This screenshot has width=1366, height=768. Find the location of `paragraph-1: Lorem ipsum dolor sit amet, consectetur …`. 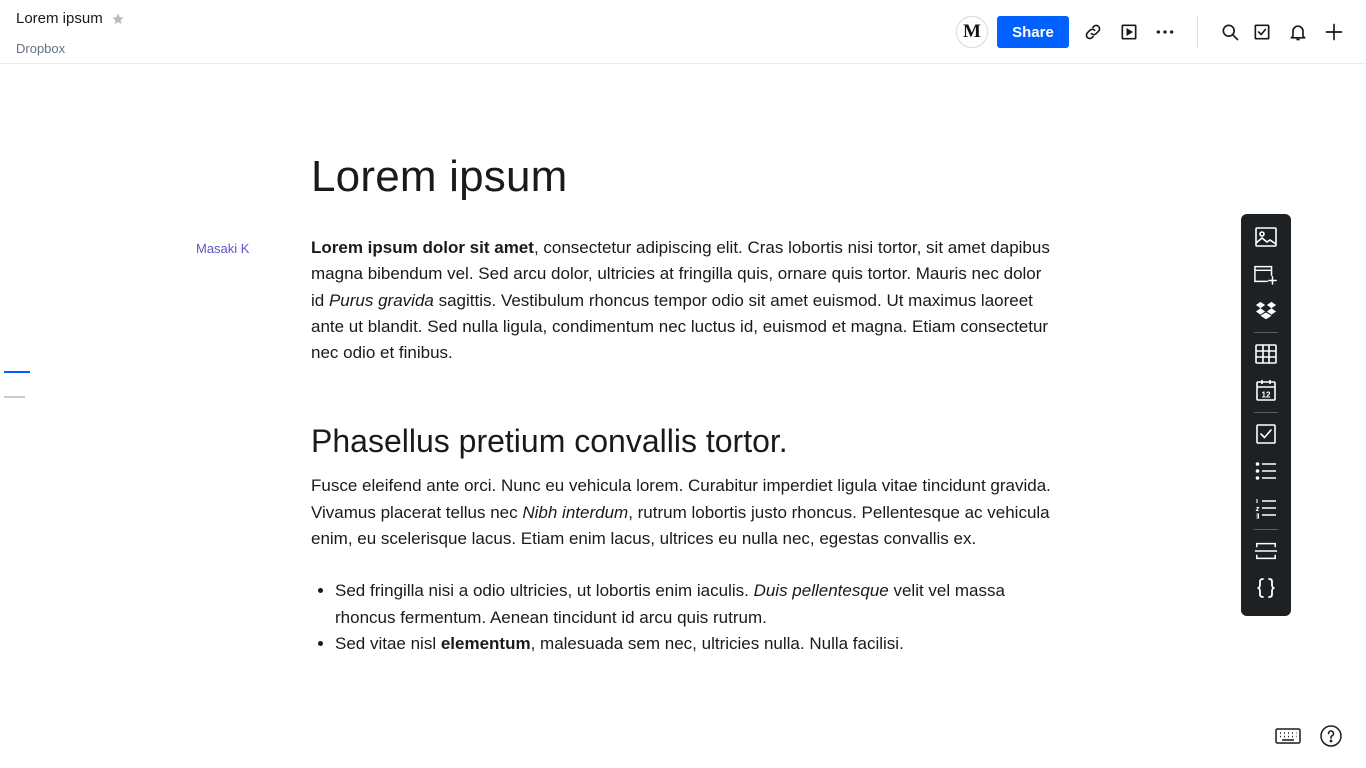

paragraph-1: Lorem ipsum dolor sit amet, consectetur … is located at coordinates (681, 300).